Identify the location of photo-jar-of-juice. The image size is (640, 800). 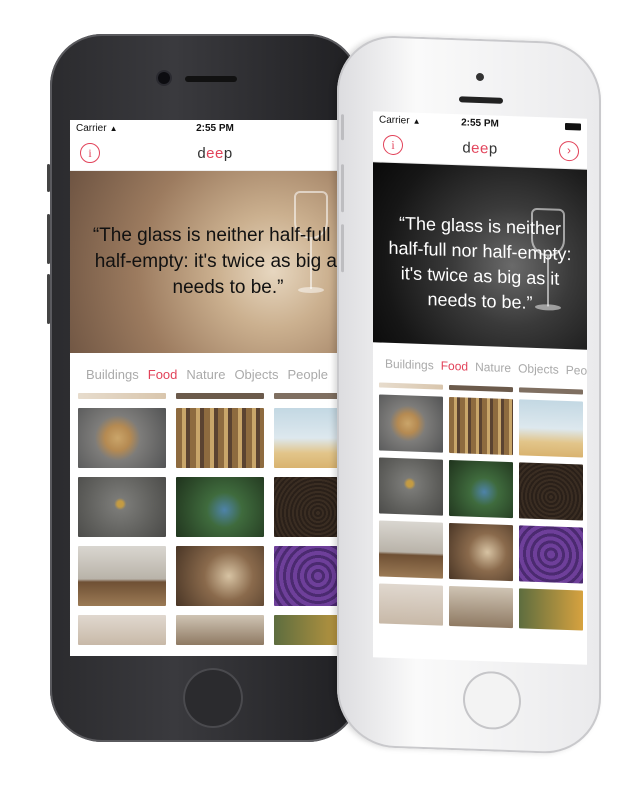
(551, 428).